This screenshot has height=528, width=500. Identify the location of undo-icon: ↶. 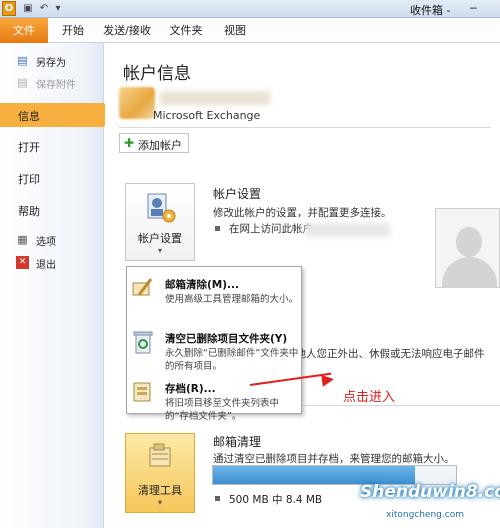
(44, 9).